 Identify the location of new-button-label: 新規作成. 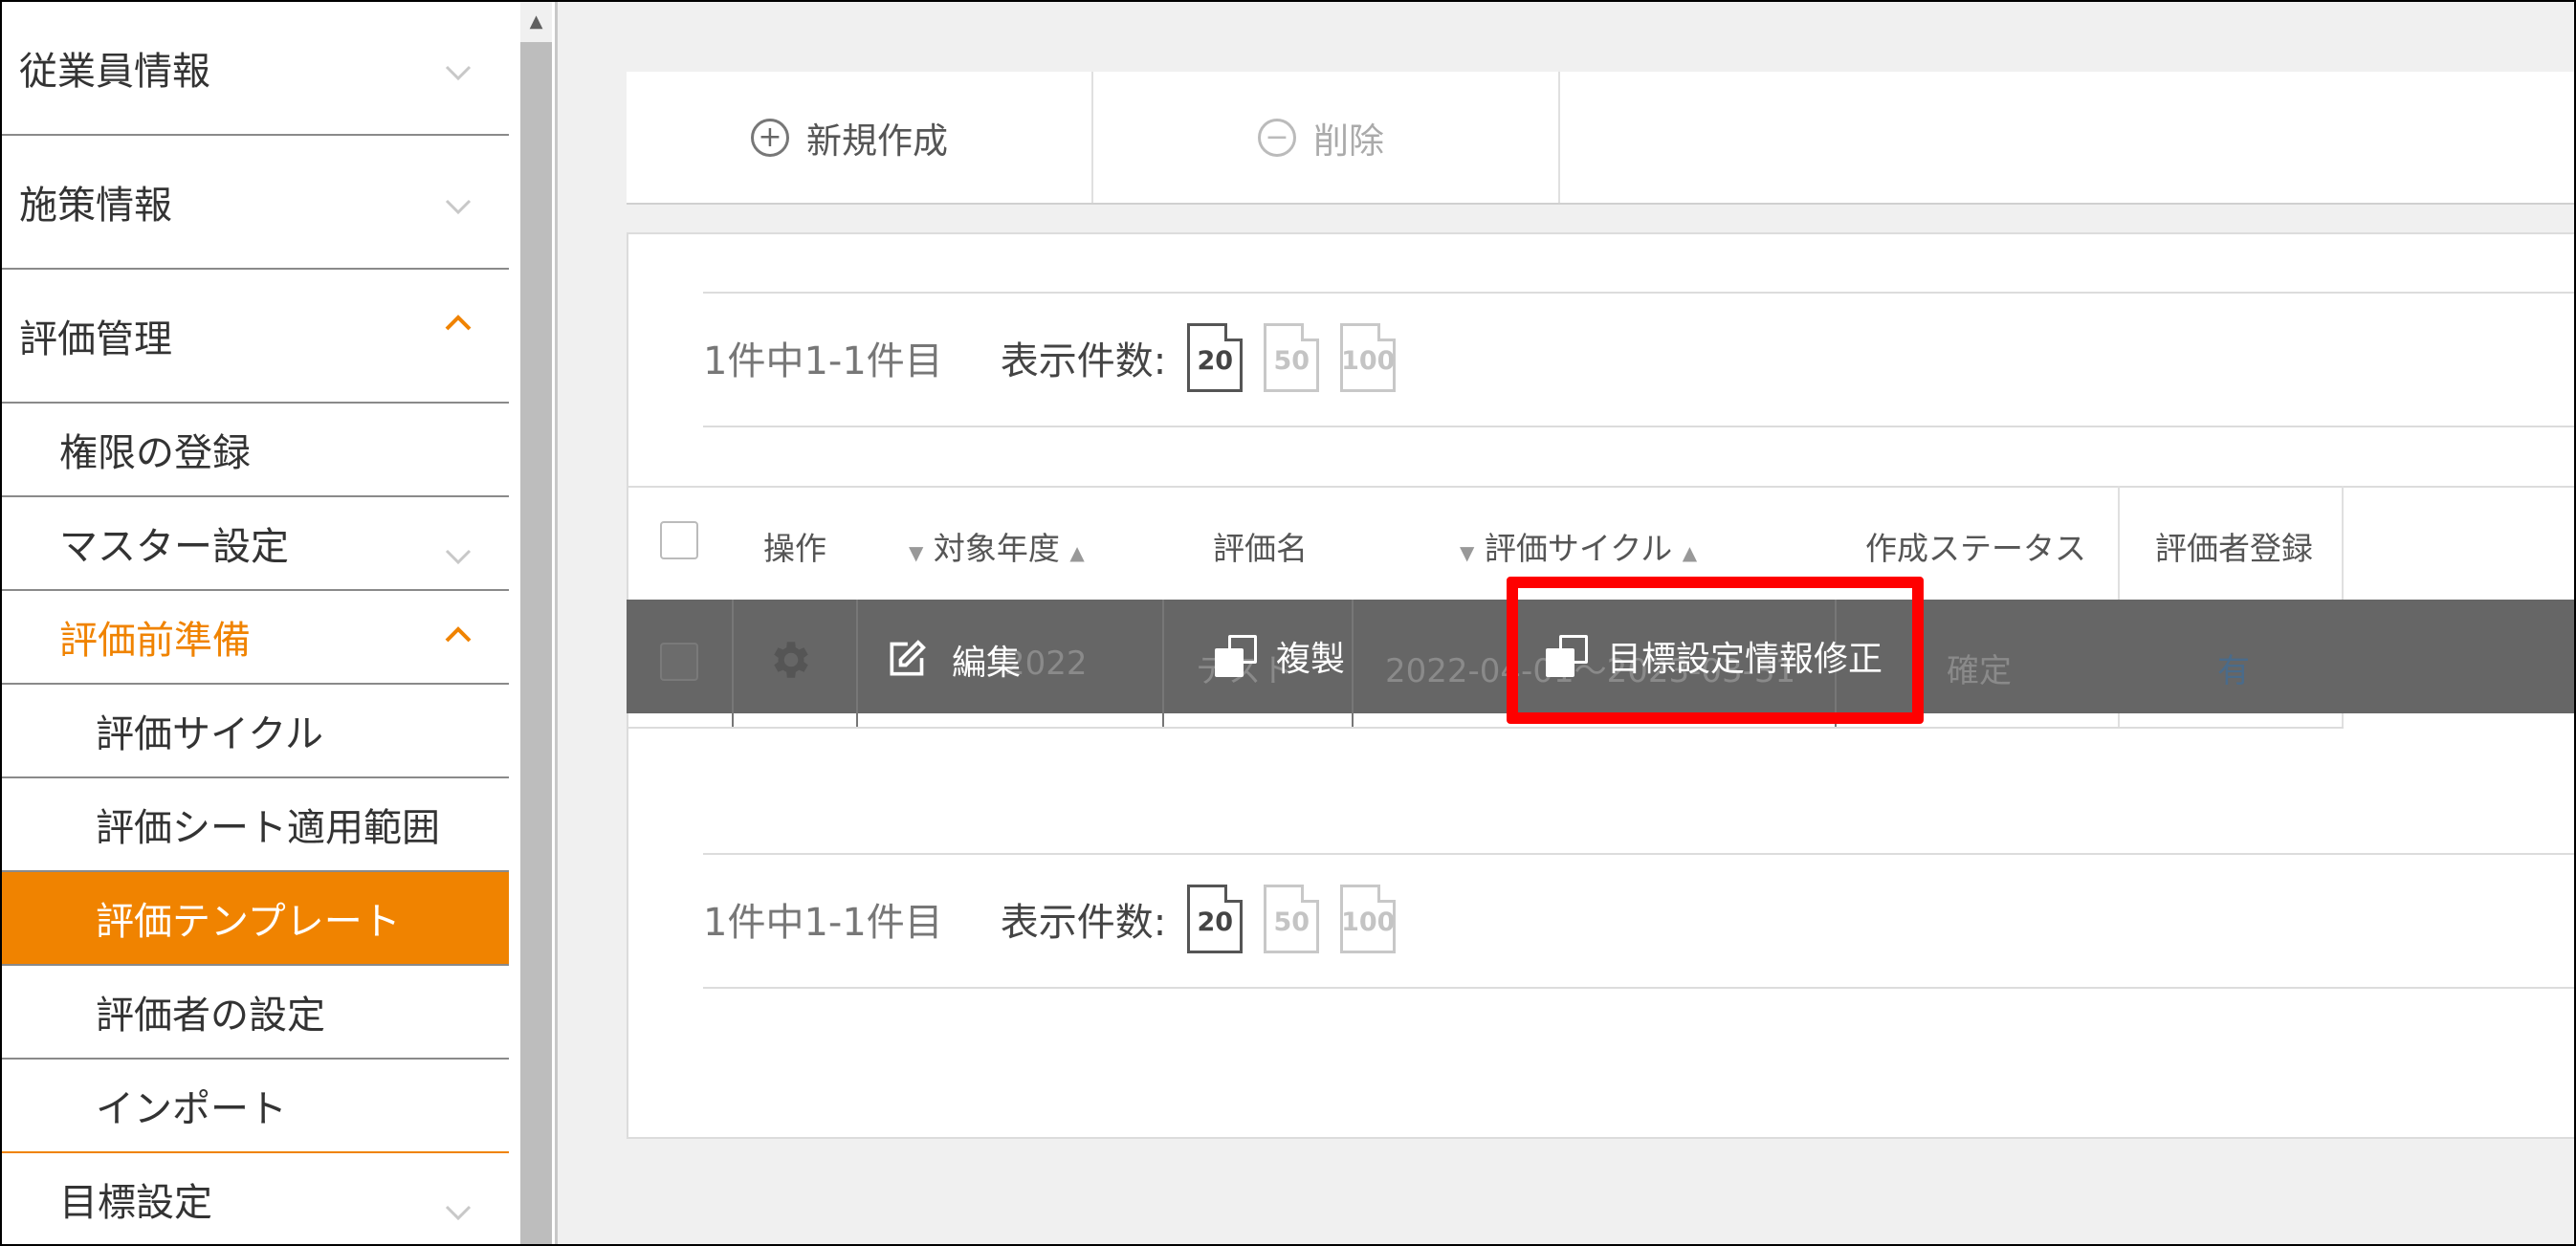
(877, 141).